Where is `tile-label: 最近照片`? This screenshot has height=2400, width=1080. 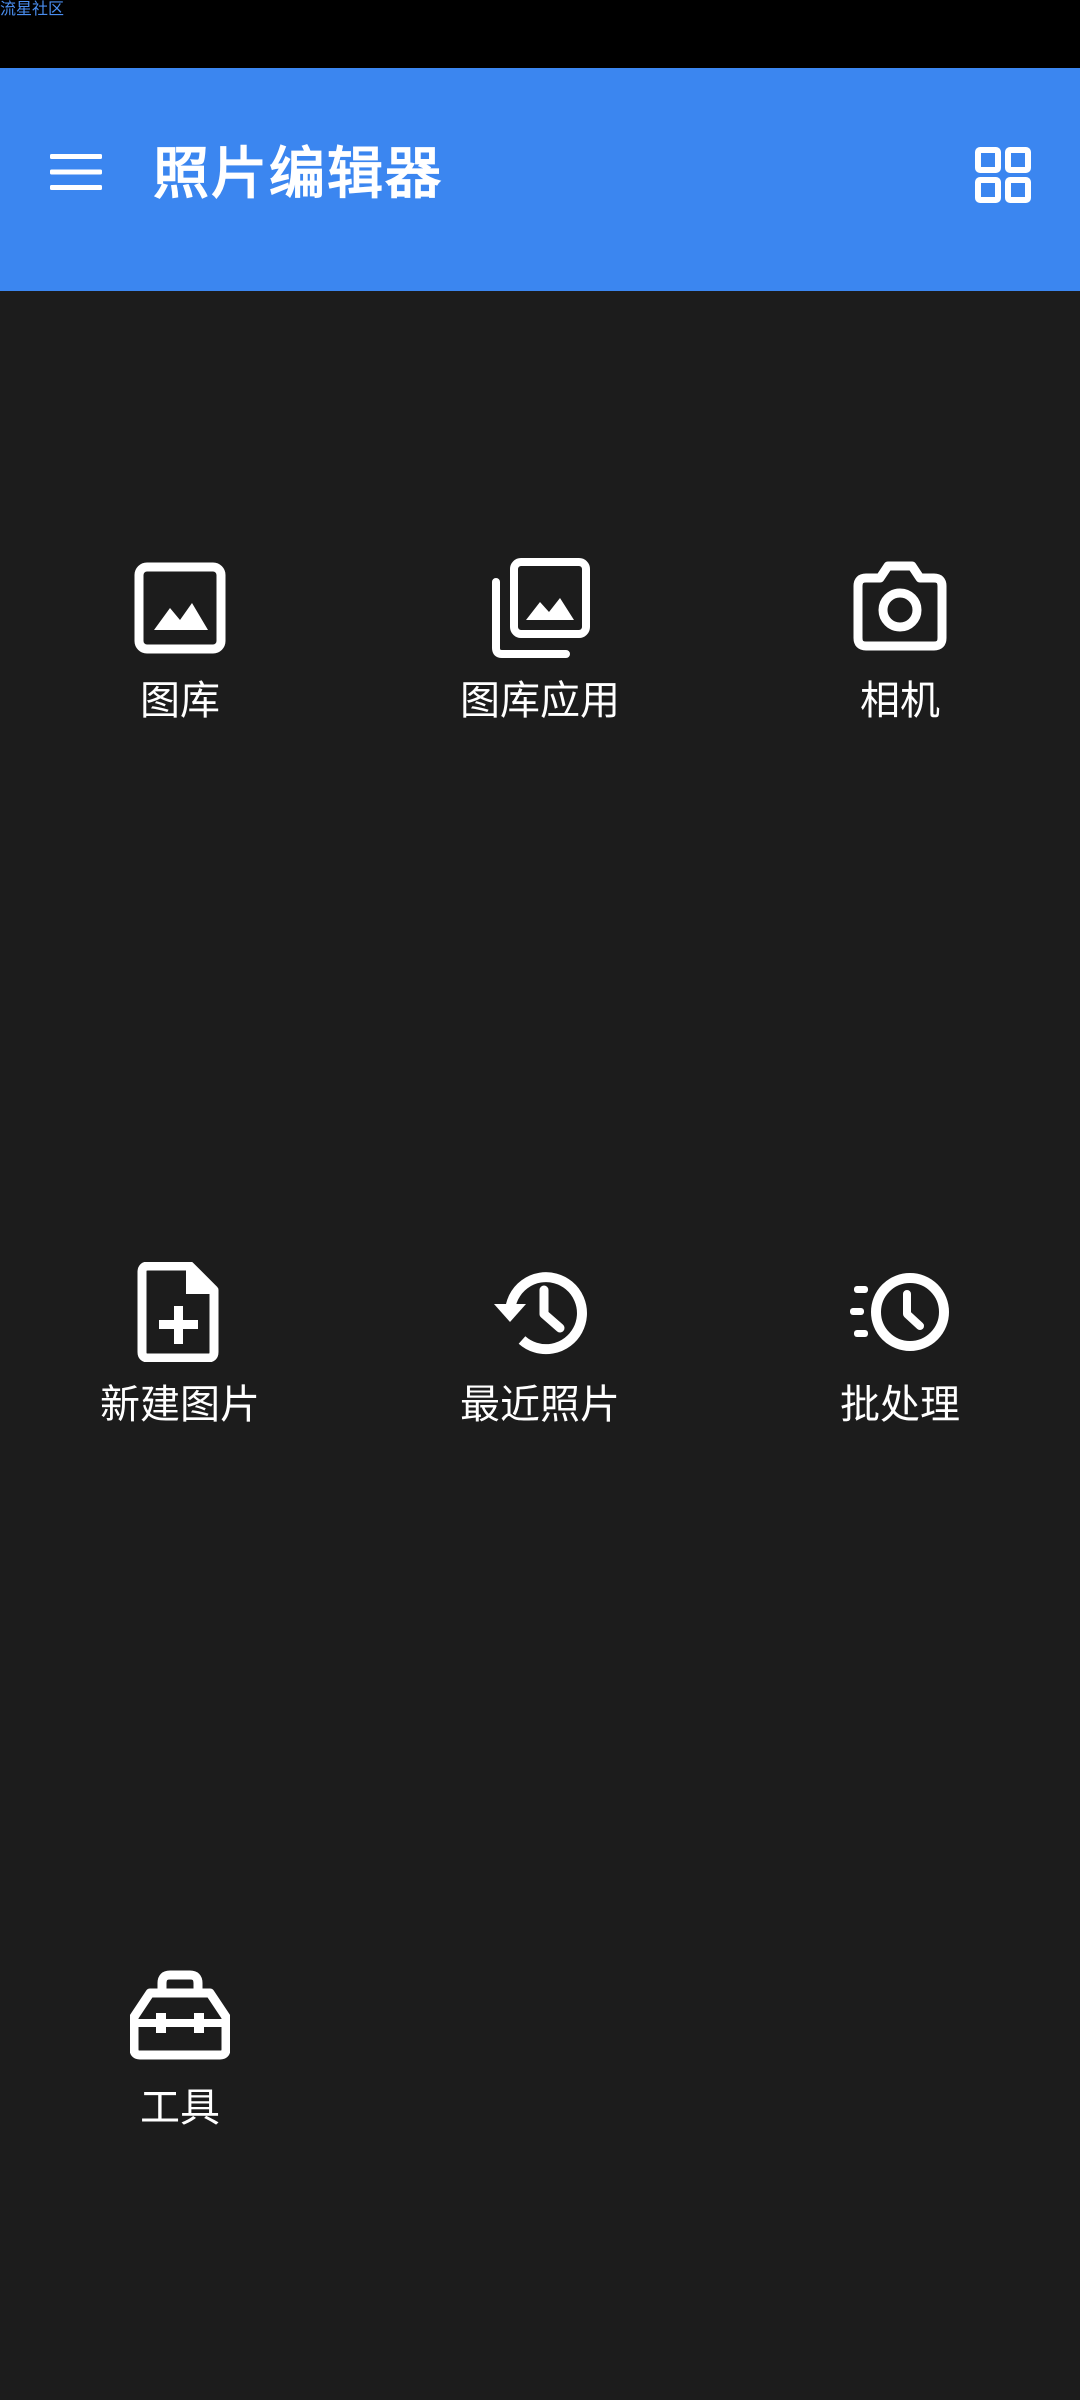 tile-label: 最近照片 is located at coordinates (540, 1405).